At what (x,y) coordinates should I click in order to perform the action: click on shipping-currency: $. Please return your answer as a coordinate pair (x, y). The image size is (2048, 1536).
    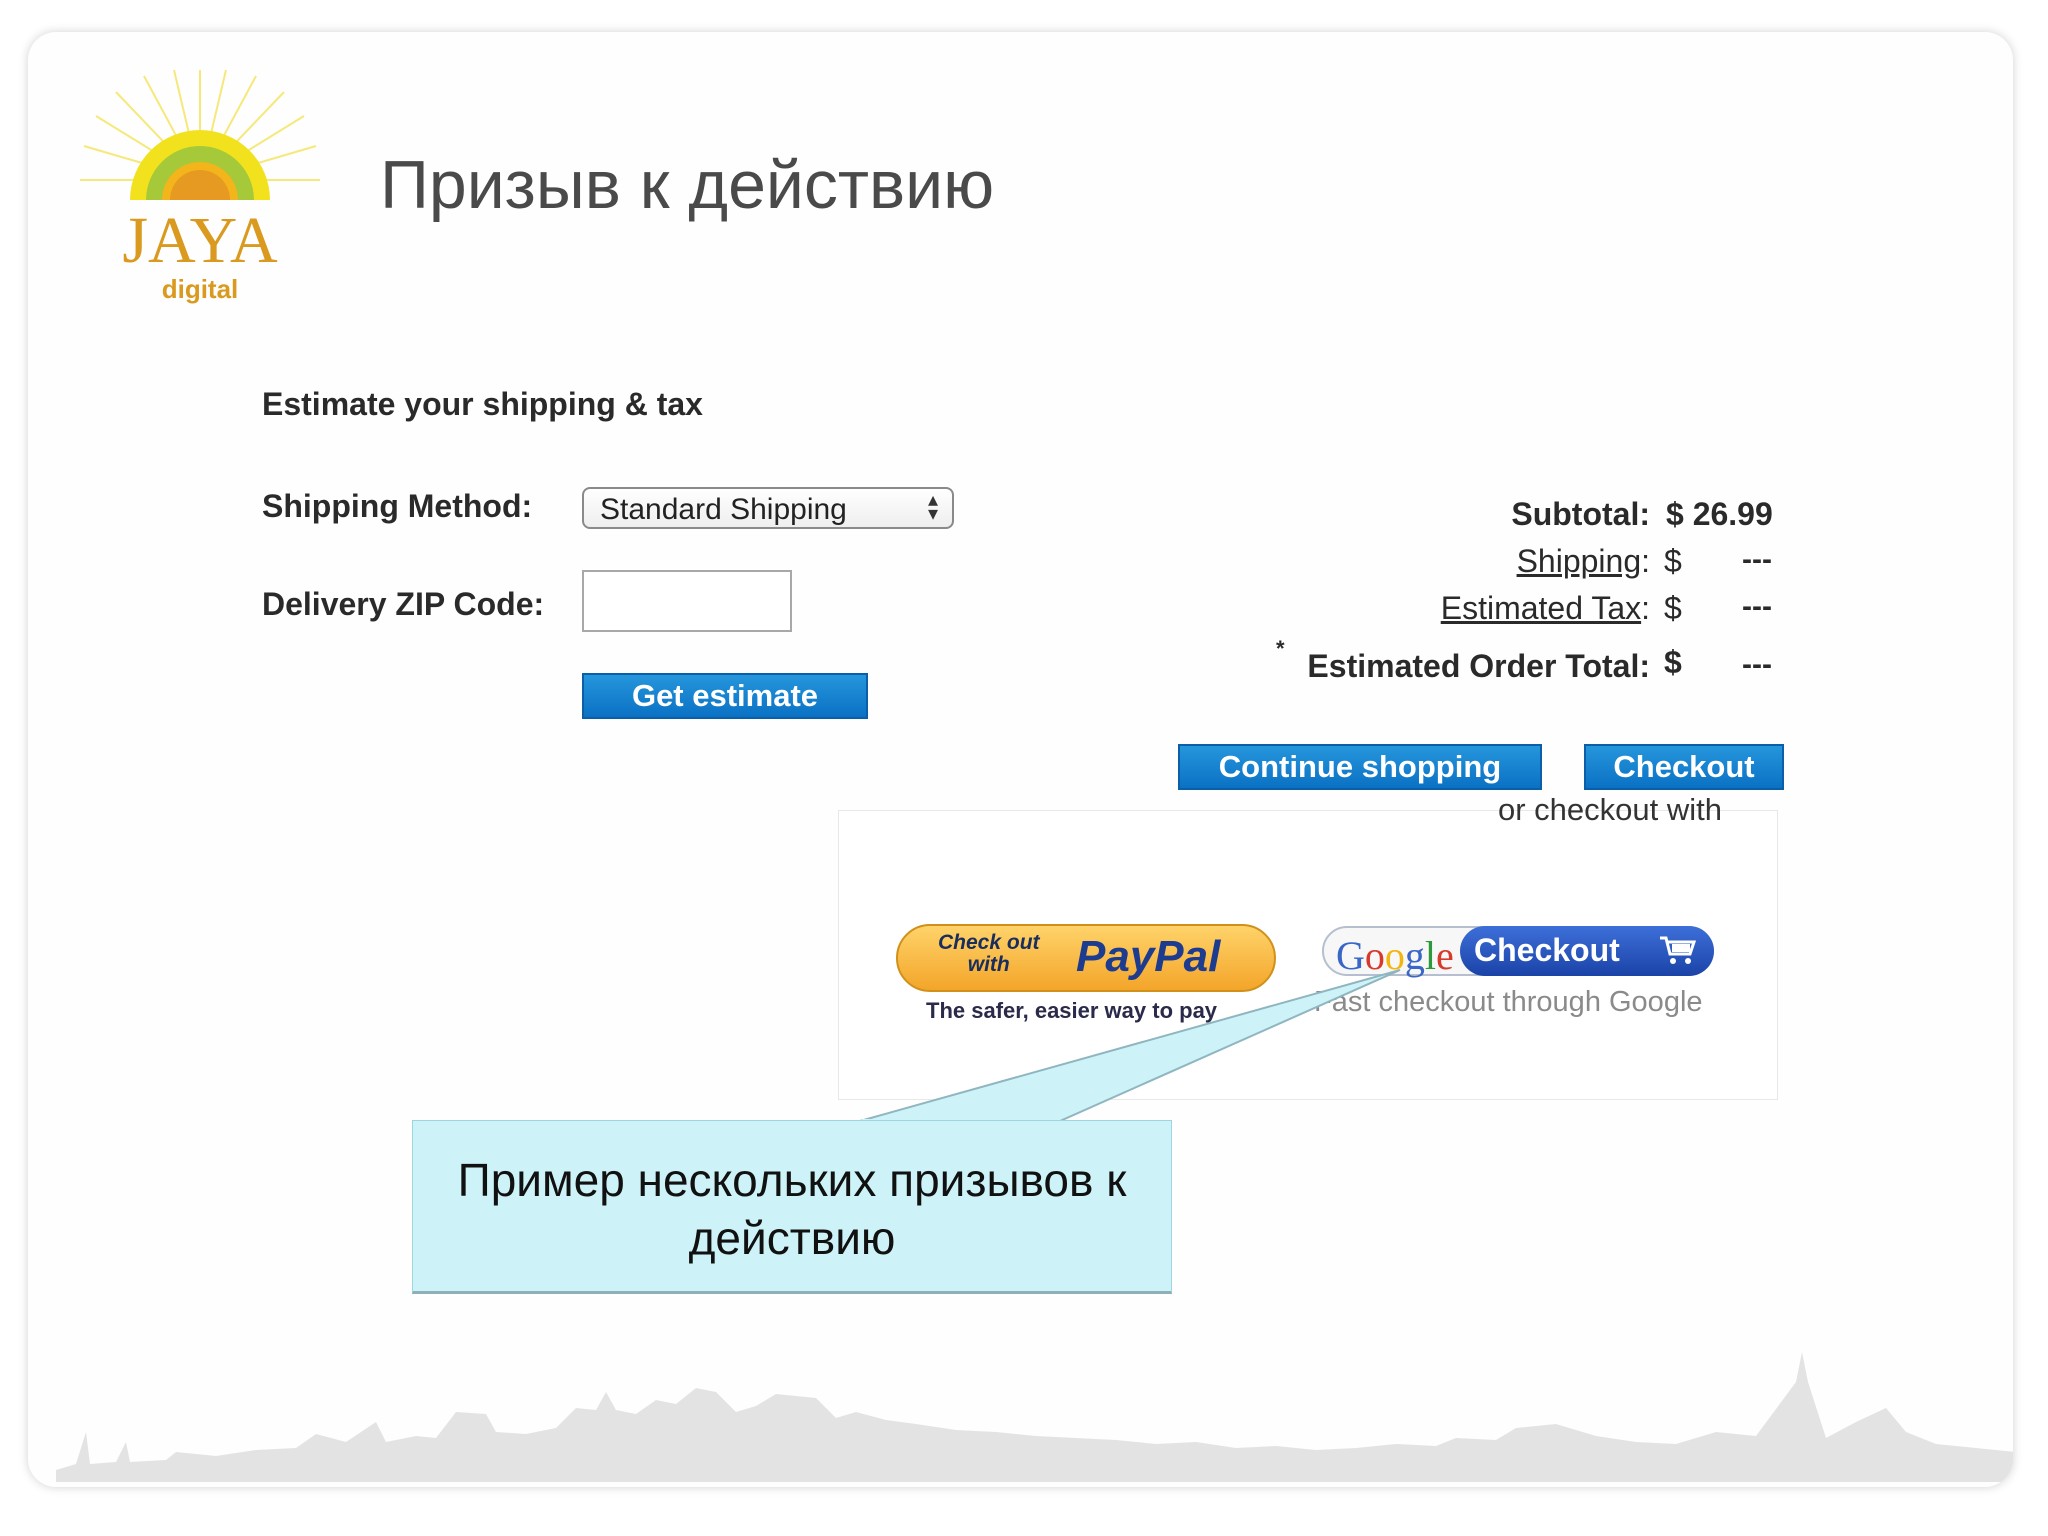
    Looking at the image, I should click on (1673, 561).